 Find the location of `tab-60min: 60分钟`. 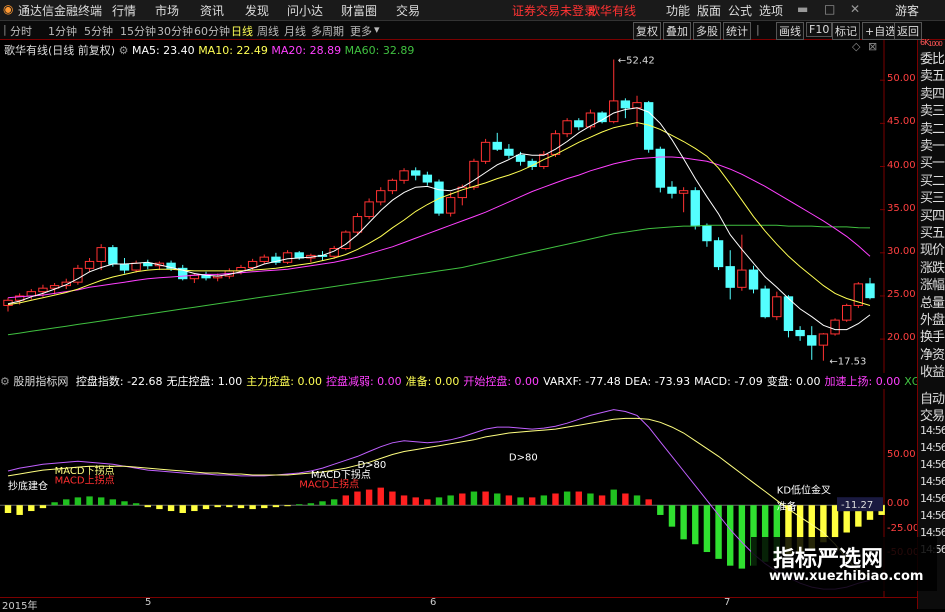

tab-60min: 60分钟 is located at coordinates (212, 31).